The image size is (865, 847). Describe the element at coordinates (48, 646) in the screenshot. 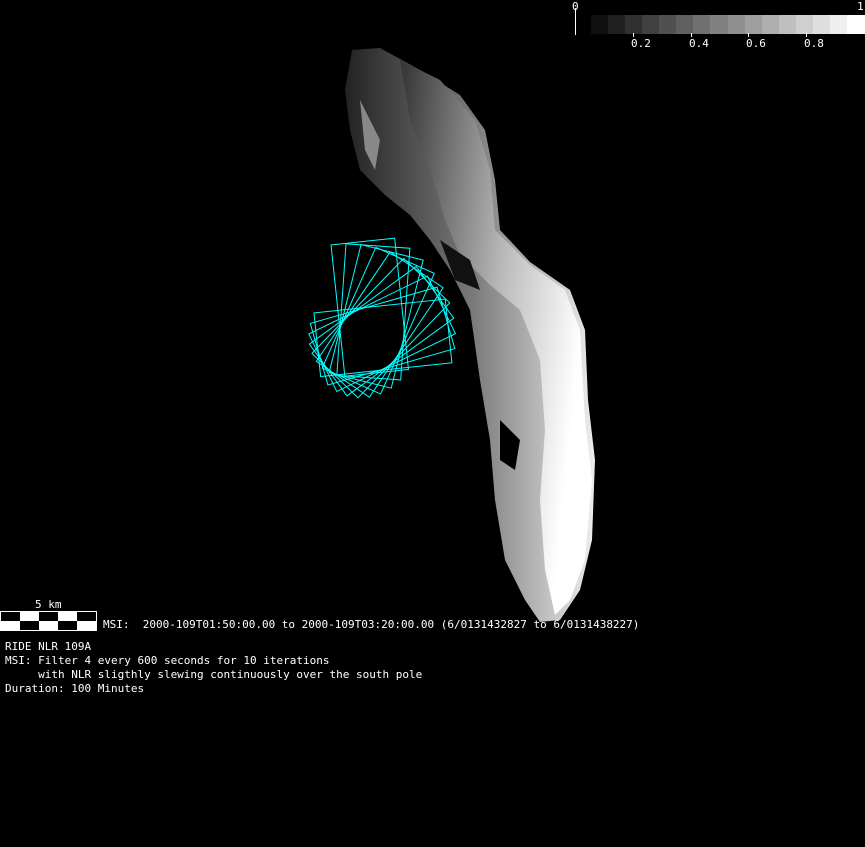

I see `note-line: RIDE NLR 109A` at that location.